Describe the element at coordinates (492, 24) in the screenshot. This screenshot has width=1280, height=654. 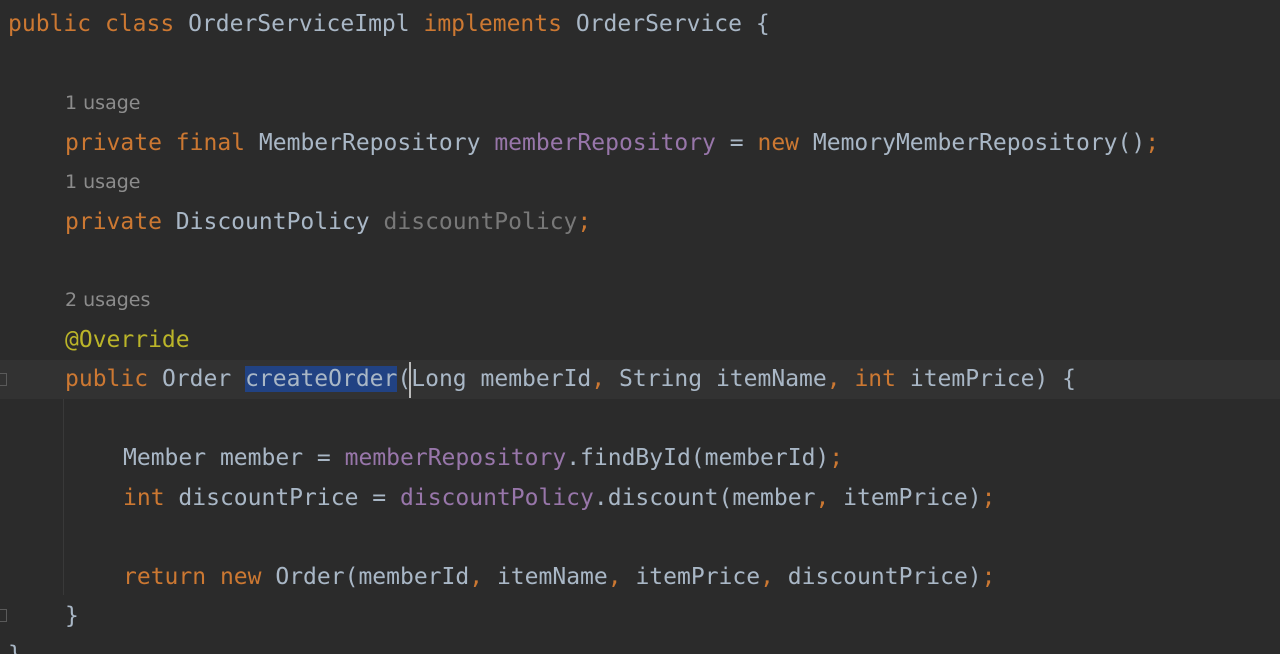
I see `keyword-implements: implements` at that location.